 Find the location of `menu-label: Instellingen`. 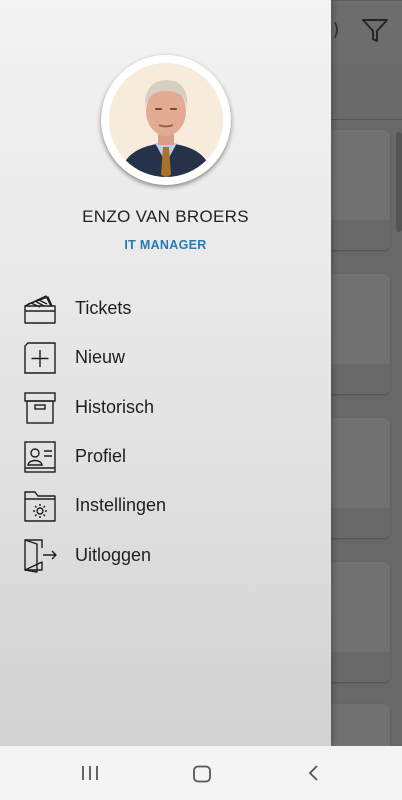

menu-label: Instellingen is located at coordinates (121, 505).